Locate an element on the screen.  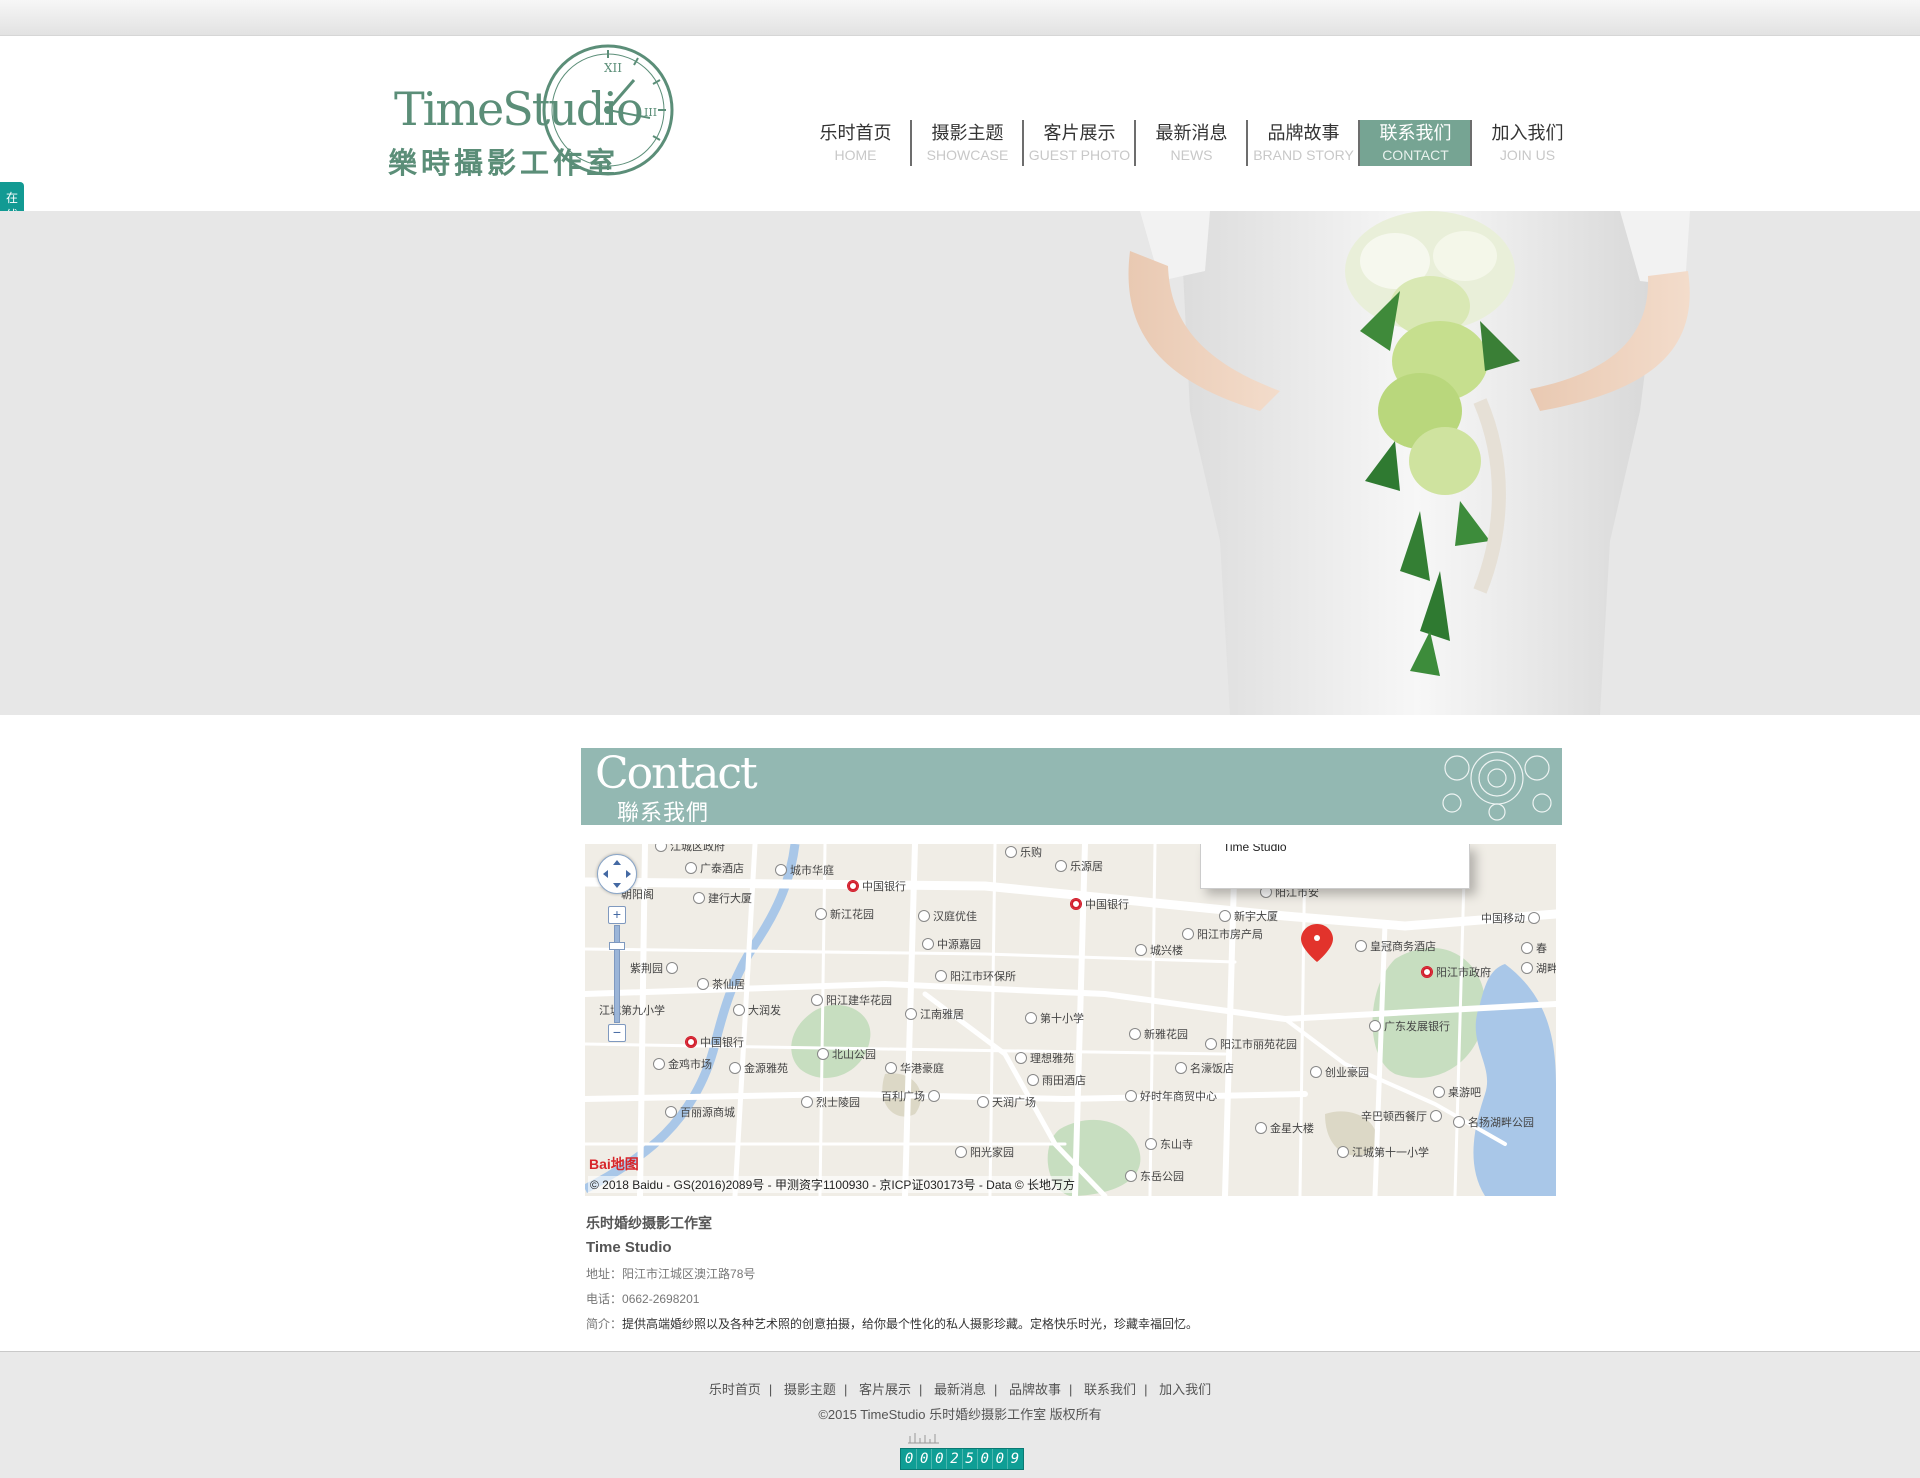
map-poi: 乐购 is located at coordinates (1023, 852).